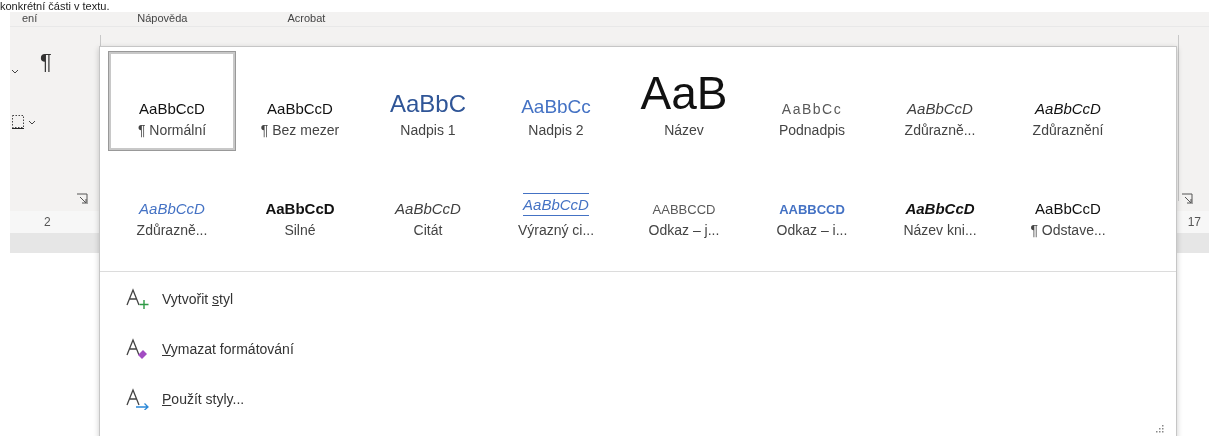 This screenshot has width=1209, height=436. Describe the element at coordinates (162, 18) in the screenshot. I see `ribbon-tab: Nápověda` at that location.